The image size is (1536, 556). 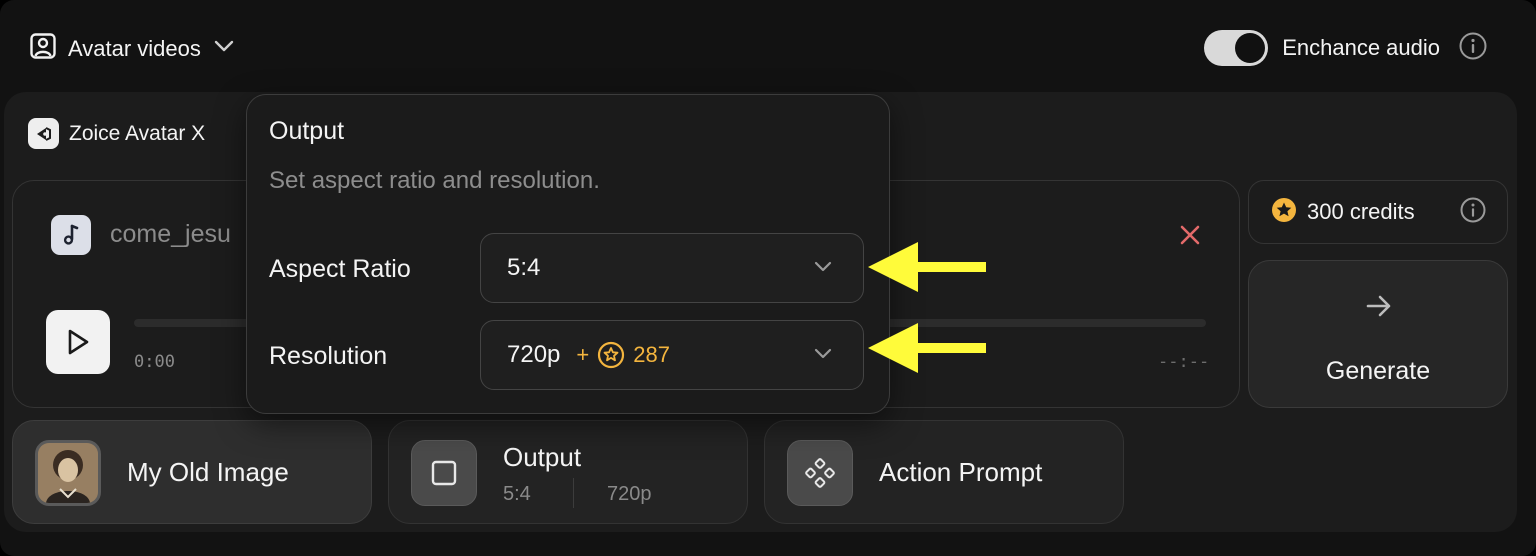 I want to click on credits-label: 300 credits, so click(x=1361, y=211).